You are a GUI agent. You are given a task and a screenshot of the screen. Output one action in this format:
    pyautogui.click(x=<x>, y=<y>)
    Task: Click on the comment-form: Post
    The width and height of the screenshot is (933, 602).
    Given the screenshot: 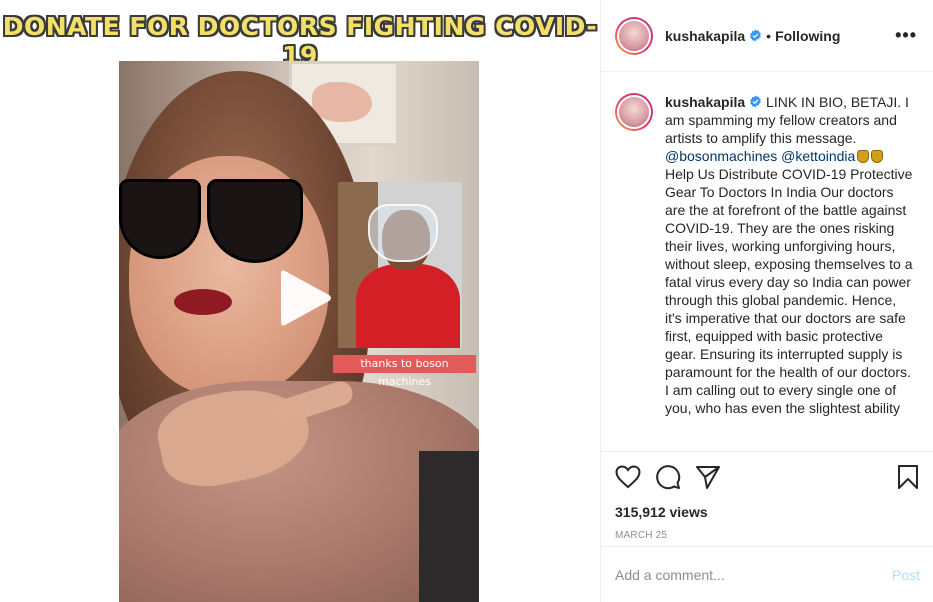 What is the action you would take?
    pyautogui.click(x=767, y=574)
    